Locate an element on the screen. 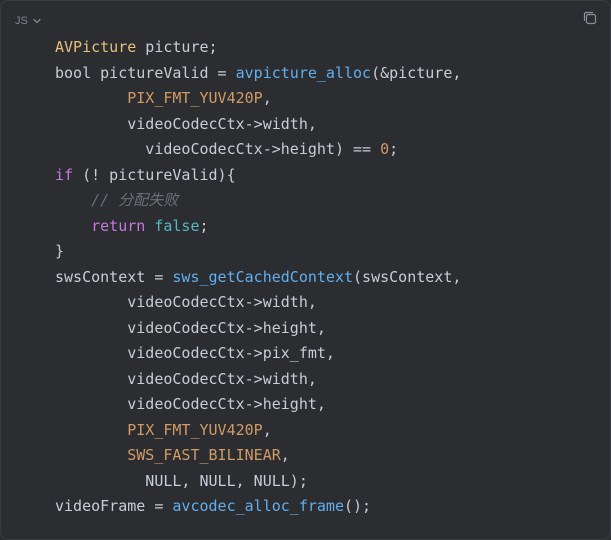  code-text: (); is located at coordinates (358, 506).